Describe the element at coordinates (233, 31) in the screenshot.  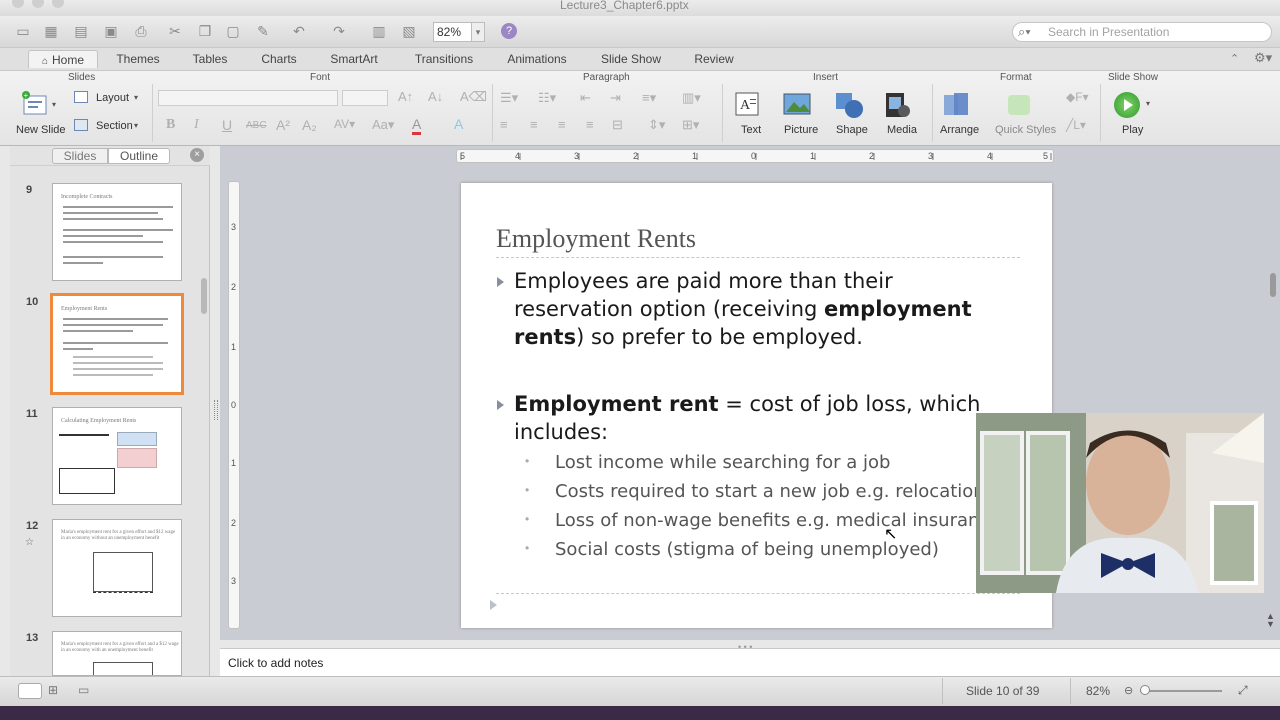
I see `paste-icon: ▢` at that location.